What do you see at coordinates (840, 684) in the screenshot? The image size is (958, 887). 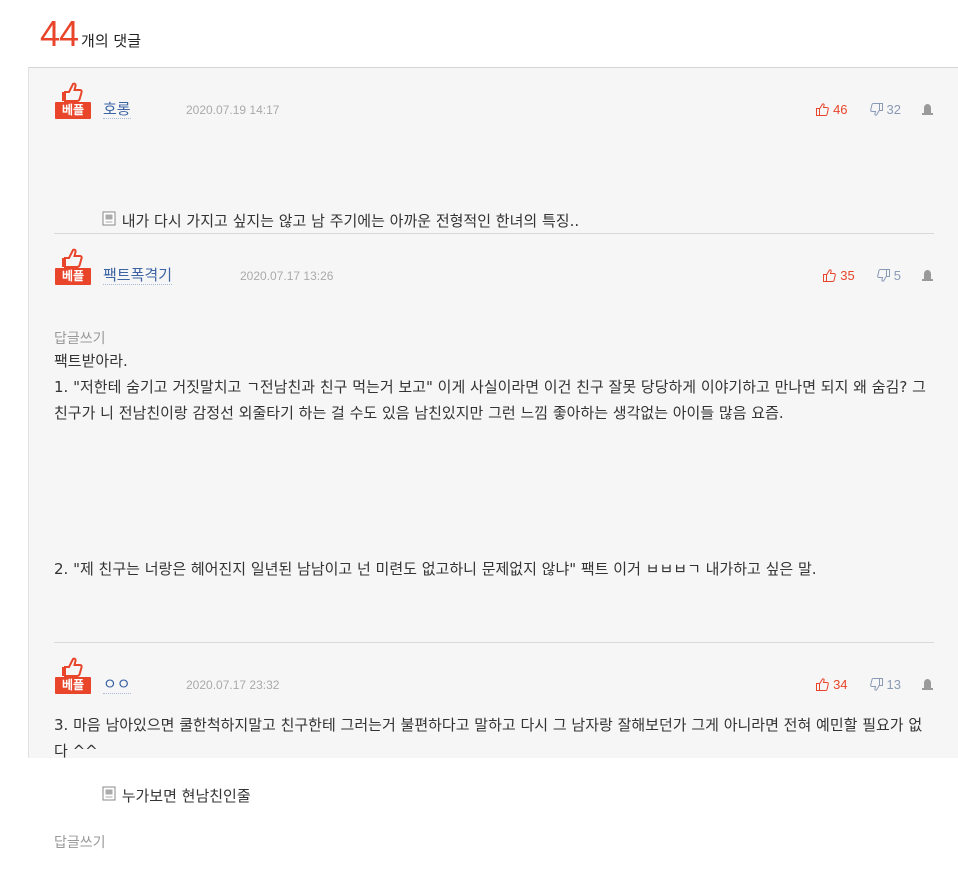 I see `upvote-count: 34` at bounding box center [840, 684].